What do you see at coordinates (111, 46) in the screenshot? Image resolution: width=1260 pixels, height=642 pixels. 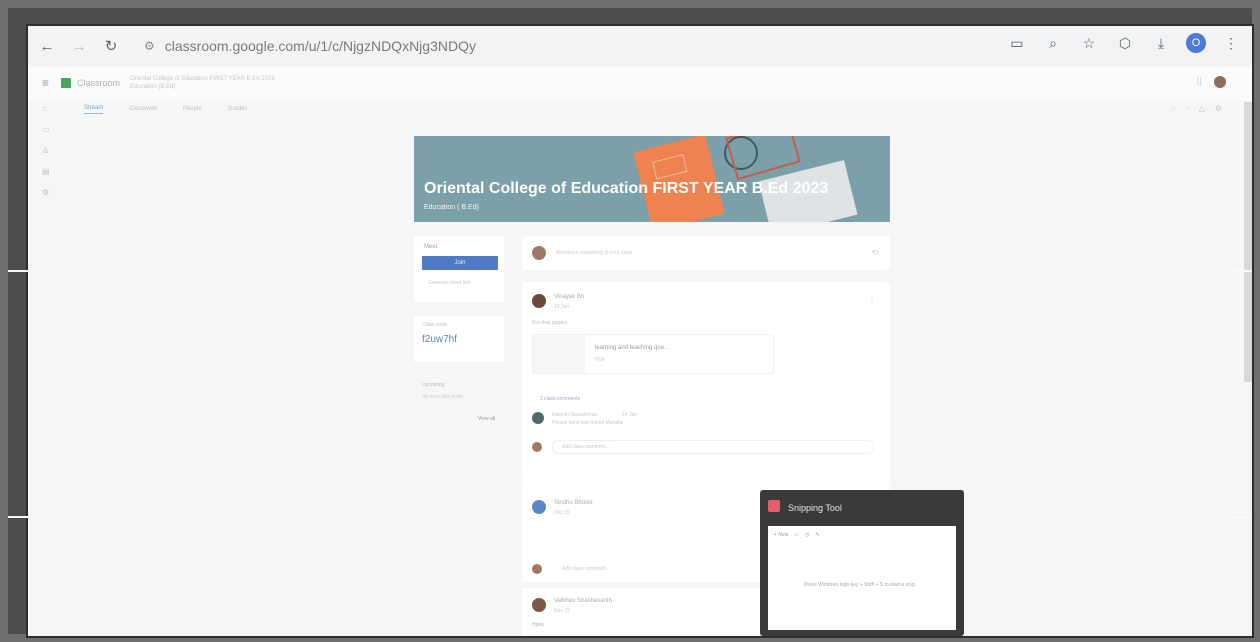 I see `reload-icon: ↻` at bounding box center [111, 46].